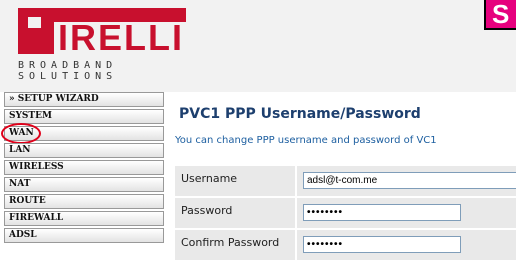 This screenshot has height=278, width=516. I want to click on sidebar-item-adsl: ADSL, so click(84, 235).